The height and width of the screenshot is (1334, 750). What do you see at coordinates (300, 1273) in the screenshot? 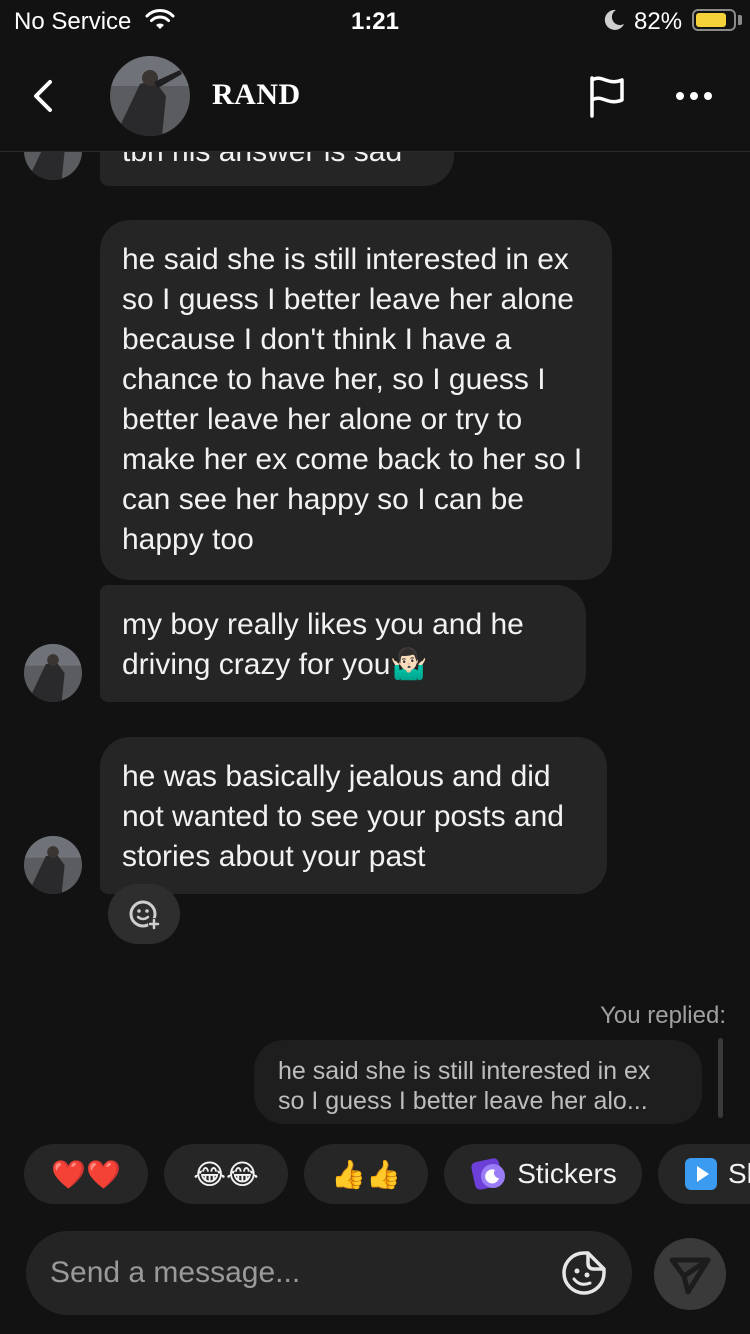
I see `message-input` at bounding box center [300, 1273].